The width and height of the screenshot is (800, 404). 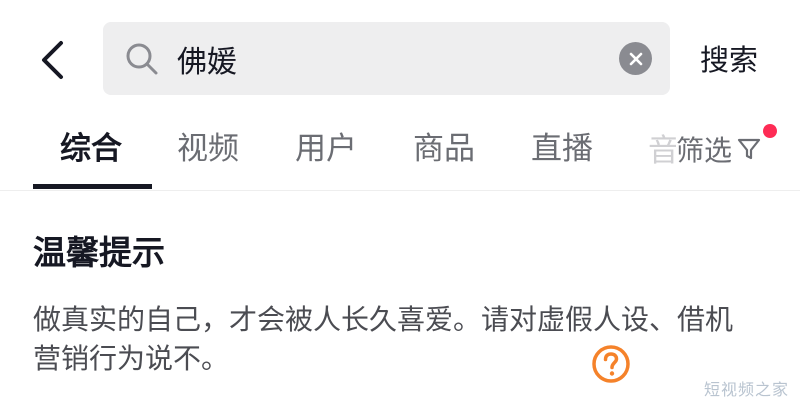 I want to click on filter-label: 筛选, so click(x=704, y=150).